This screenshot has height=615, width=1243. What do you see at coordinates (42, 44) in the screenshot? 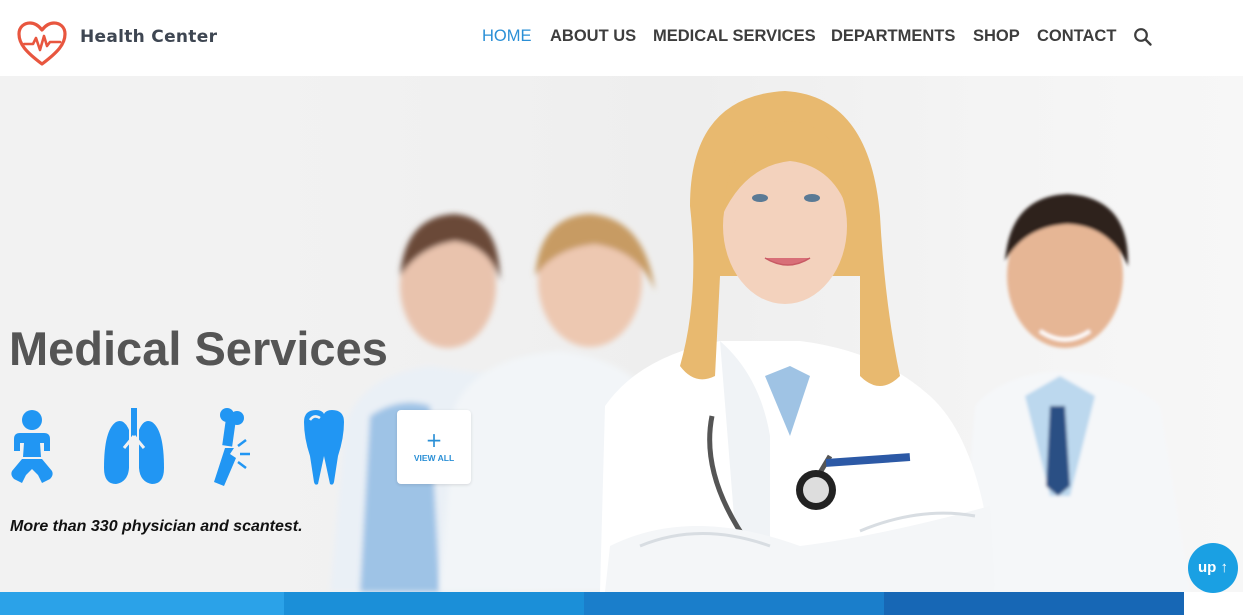
I see `heart-pulse-icon` at bounding box center [42, 44].